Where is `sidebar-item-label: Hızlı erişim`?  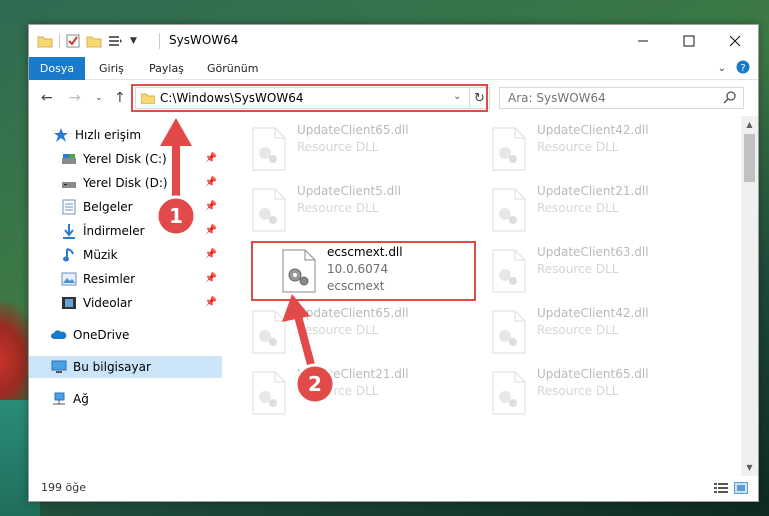
sidebar-item-label: Hızlı erişim is located at coordinates (108, 135).